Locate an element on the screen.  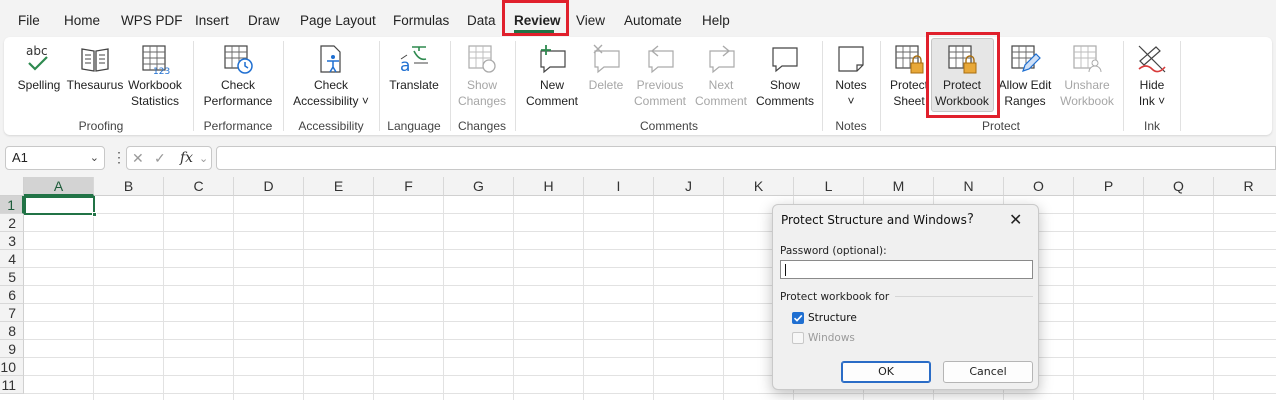
row-header-5: 5 is located at coordinates (12, 277).